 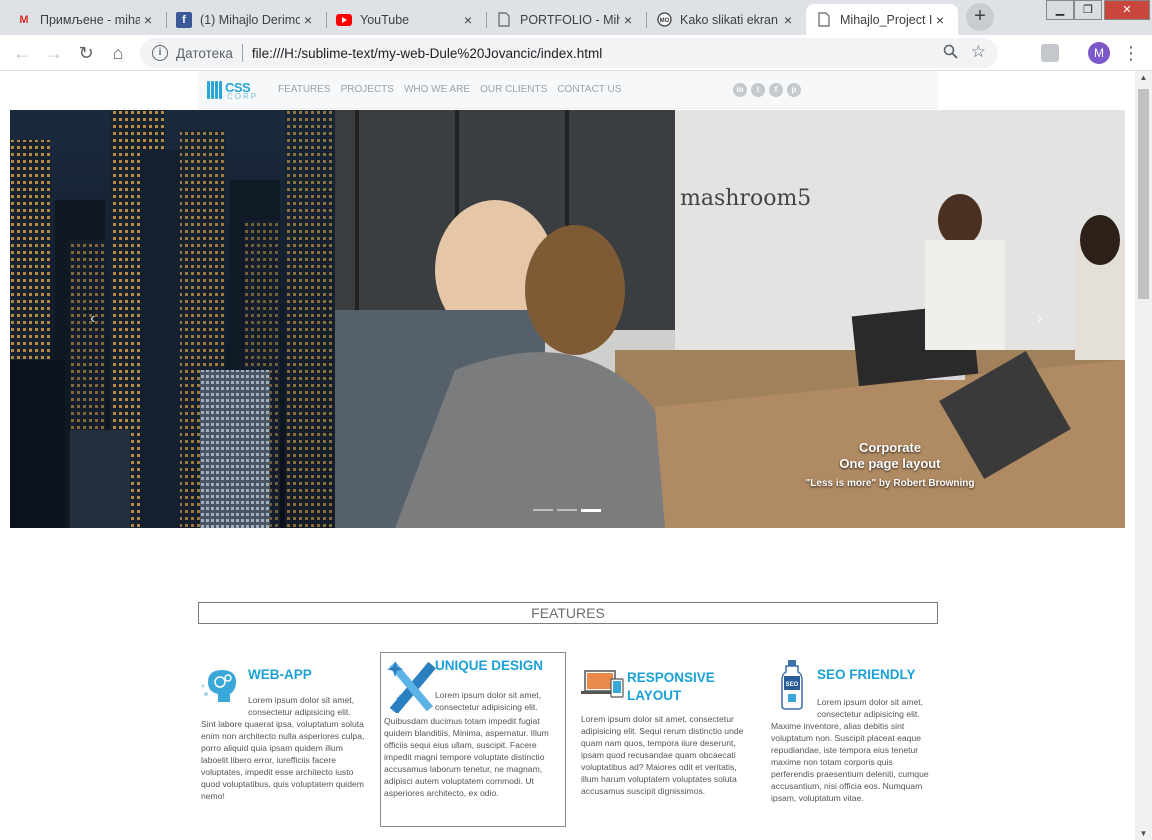 I want to click on minimize-button: ▁, so click(x=1060, y=10).